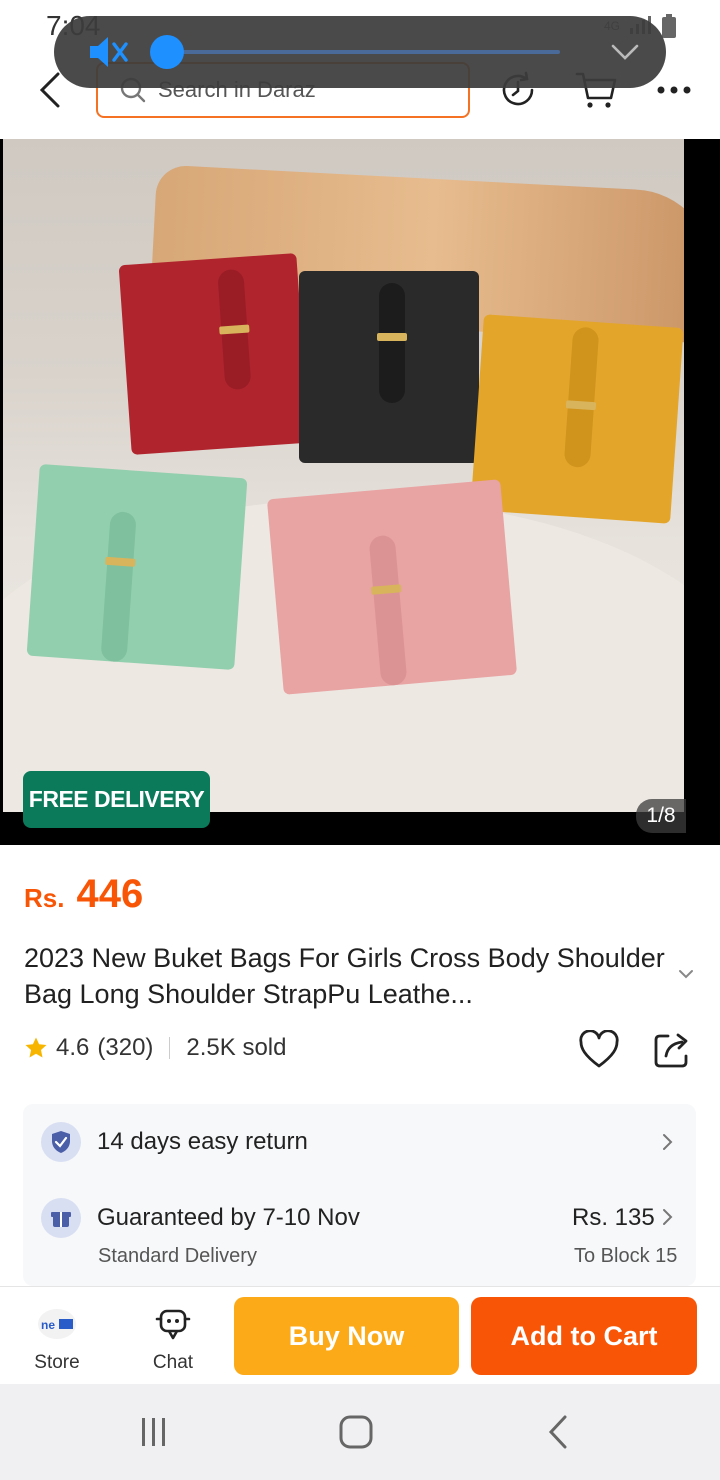 Image resolution: width=720 pixels, height=1480 pixels. I want to click on volume-panel, so click(360, 52).